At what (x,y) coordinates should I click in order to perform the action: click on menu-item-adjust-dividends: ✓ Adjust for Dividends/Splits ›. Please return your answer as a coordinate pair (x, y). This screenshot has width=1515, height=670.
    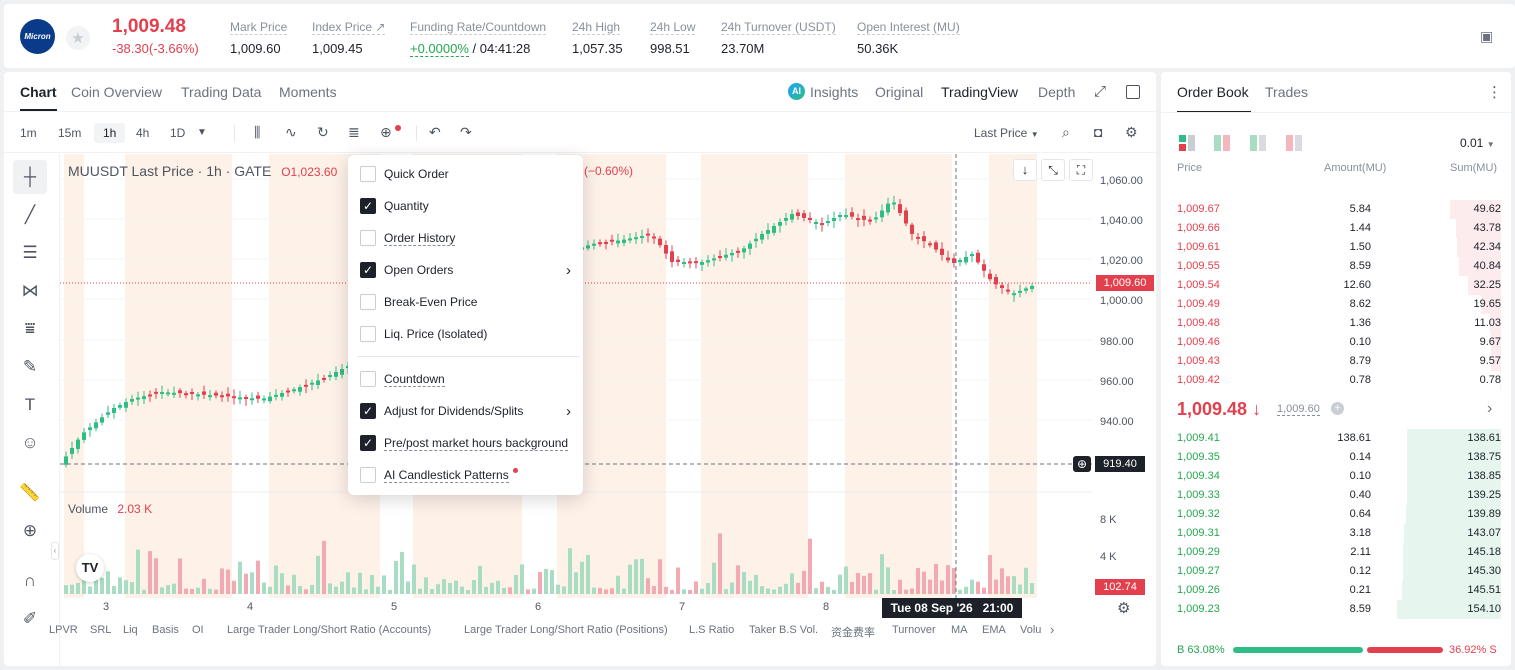
    Looking at the image, I should click on (465, 411).